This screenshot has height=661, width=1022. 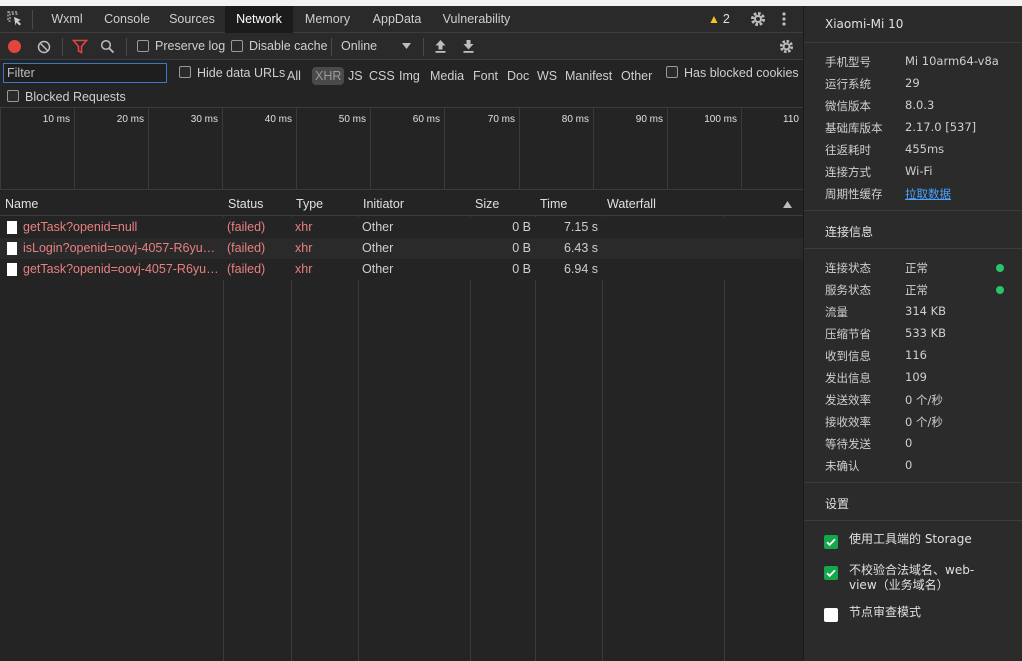 What do you see at coordinates (854, 128) in the screenshot?
I see `info-key: 基础库版本` at bounding box center [854, 128].